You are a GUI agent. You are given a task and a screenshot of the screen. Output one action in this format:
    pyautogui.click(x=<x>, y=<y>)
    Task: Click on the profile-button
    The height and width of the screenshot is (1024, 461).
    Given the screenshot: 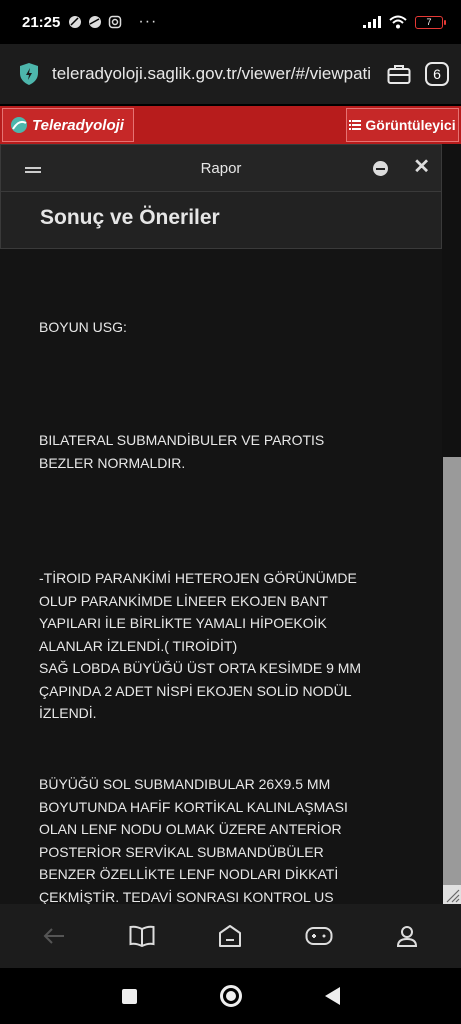 What is the action you would take?
    pyautogui.click(x=407, y=936)
    